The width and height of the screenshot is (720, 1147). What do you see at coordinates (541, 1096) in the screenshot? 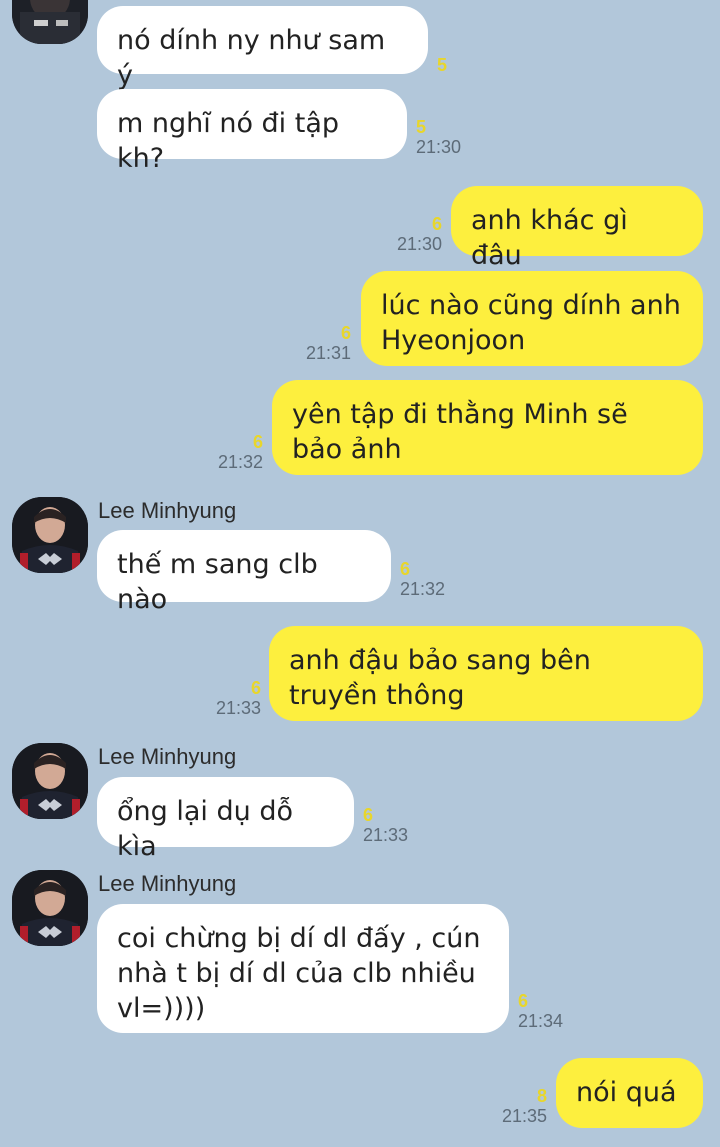
I see `unread-count: 8` at bounding box center [541, 1096].